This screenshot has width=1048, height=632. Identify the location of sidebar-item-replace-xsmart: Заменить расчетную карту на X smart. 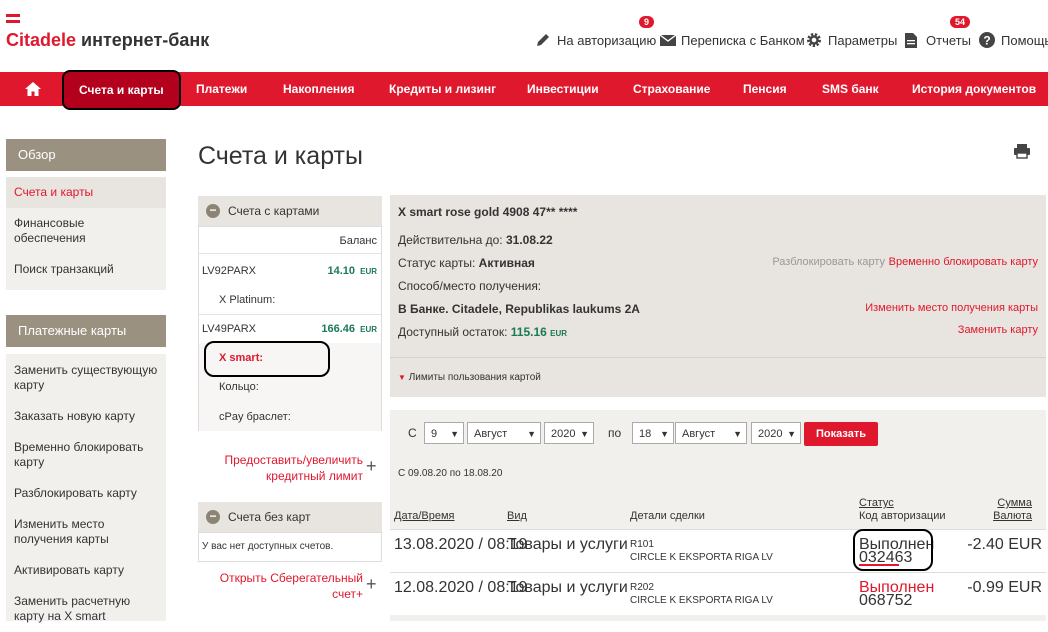
(86, 609).